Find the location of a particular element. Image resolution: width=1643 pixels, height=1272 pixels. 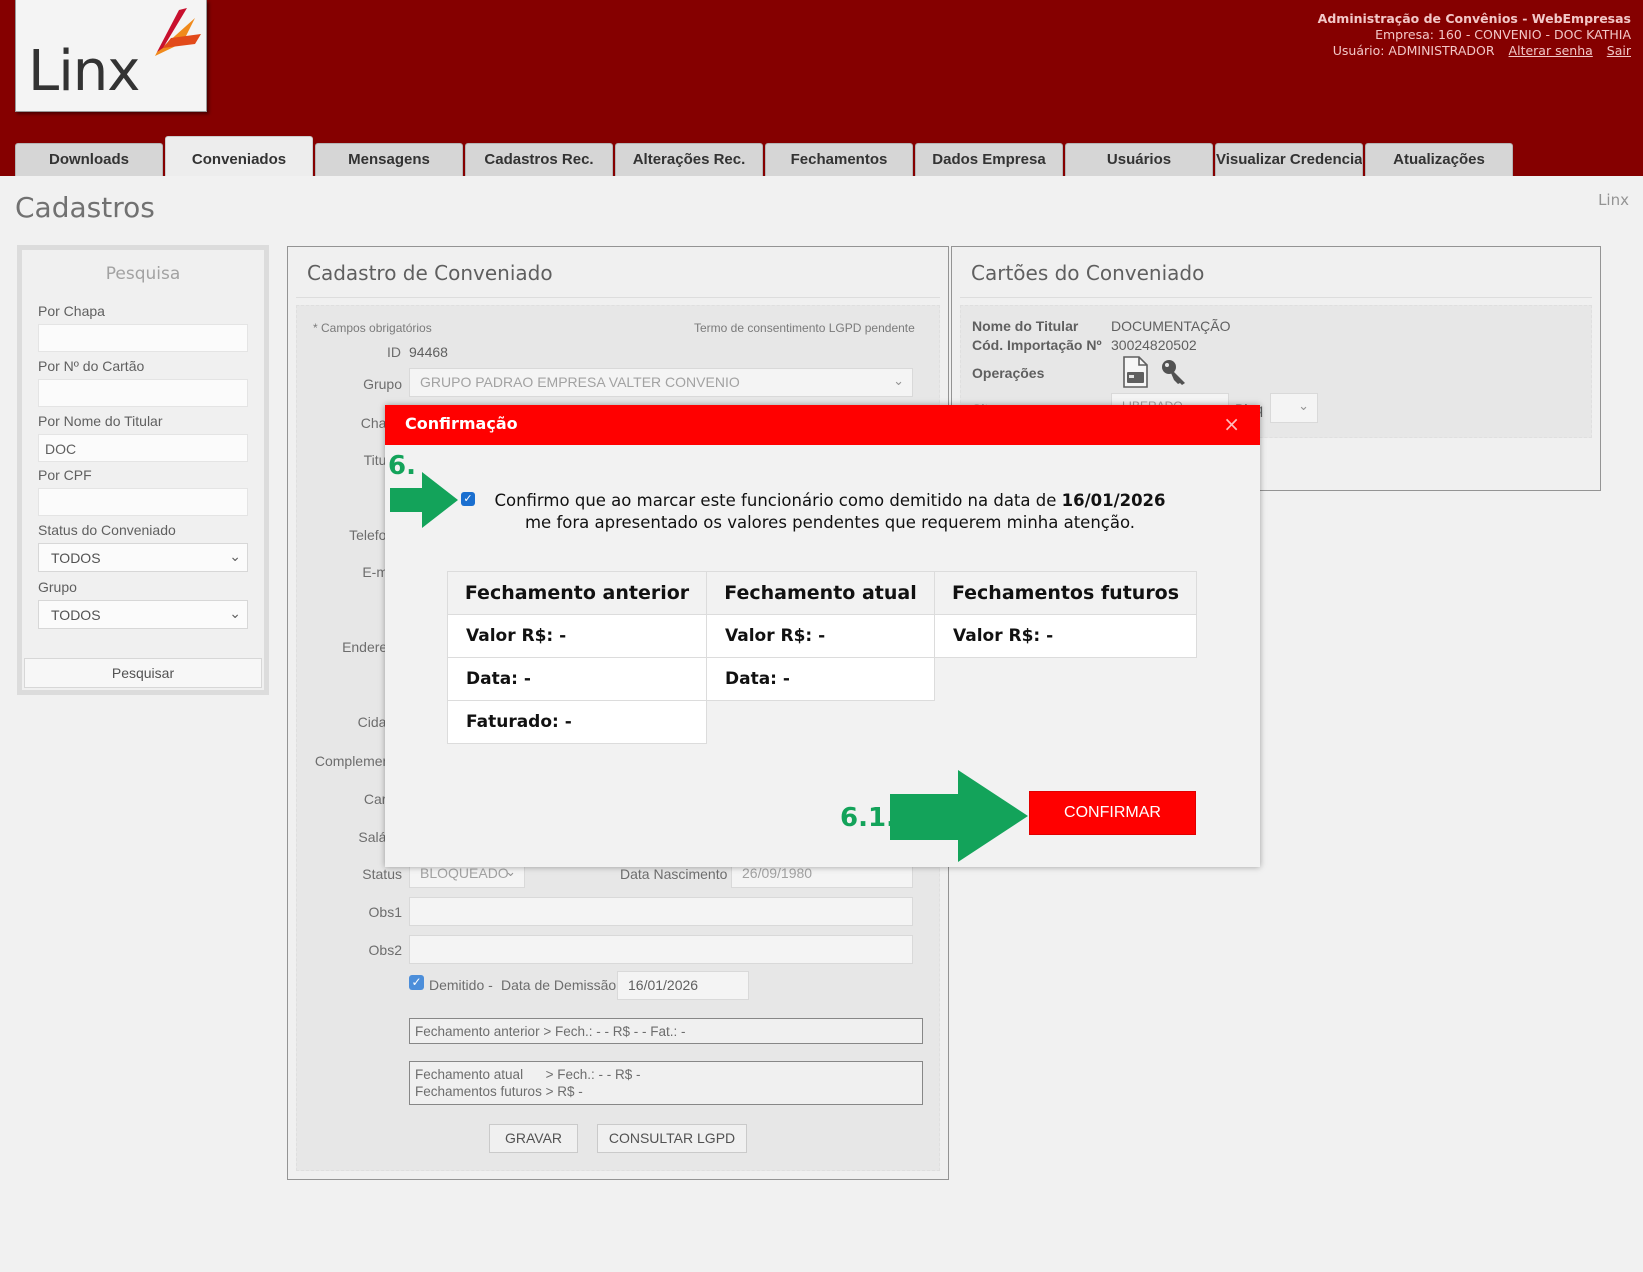

step-6-1-label: 6.1. is located at coordinates (868, 818).